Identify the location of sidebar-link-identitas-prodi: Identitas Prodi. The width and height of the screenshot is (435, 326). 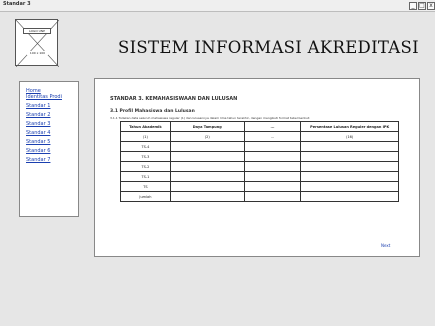
(44, 97).